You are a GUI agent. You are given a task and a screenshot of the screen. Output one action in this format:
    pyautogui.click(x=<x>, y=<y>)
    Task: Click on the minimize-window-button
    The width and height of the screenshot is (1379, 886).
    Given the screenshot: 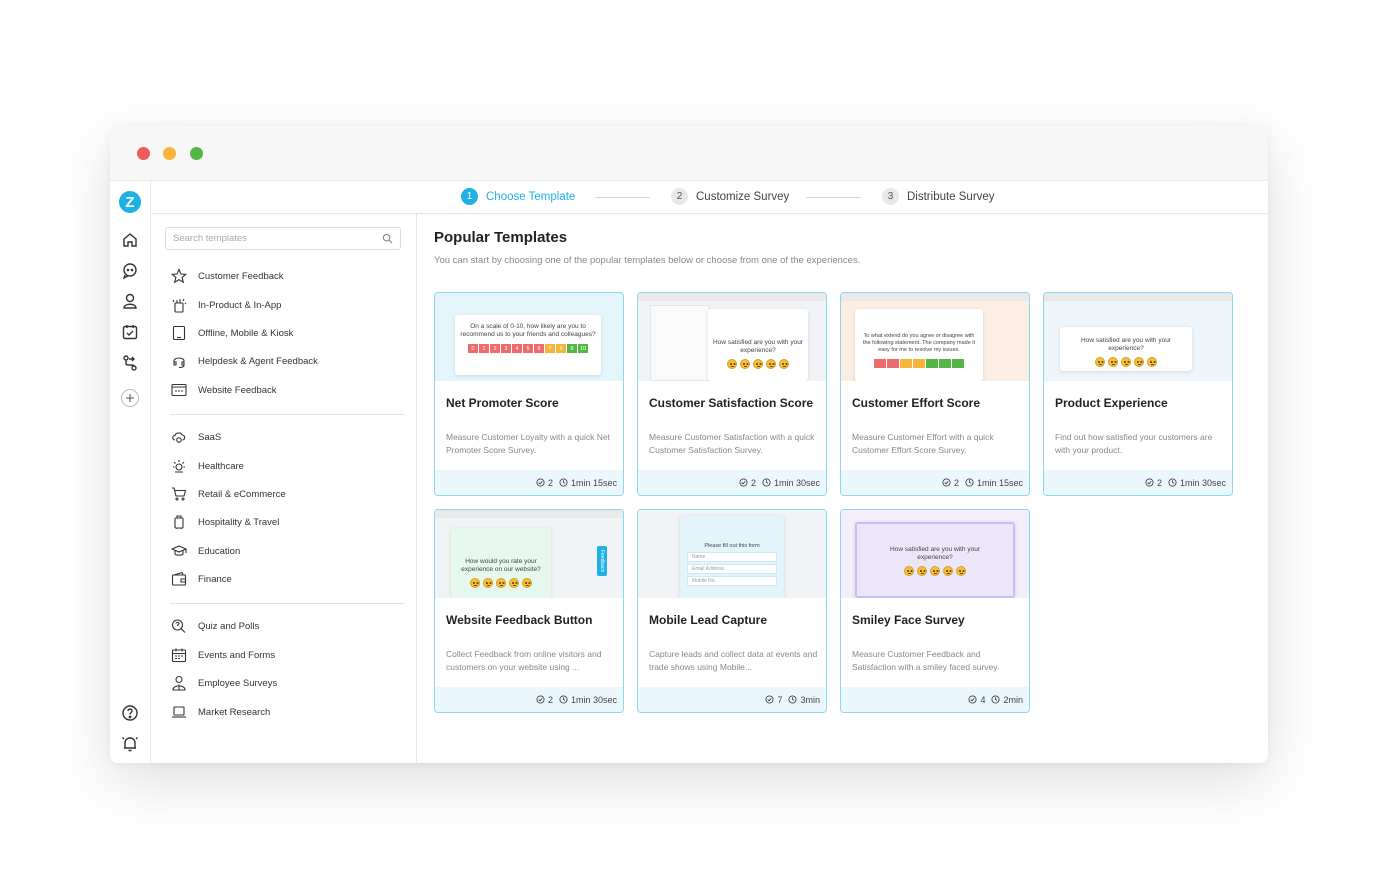 What is the action you would take?
    pyautogui.click(x=169, y=153)
    